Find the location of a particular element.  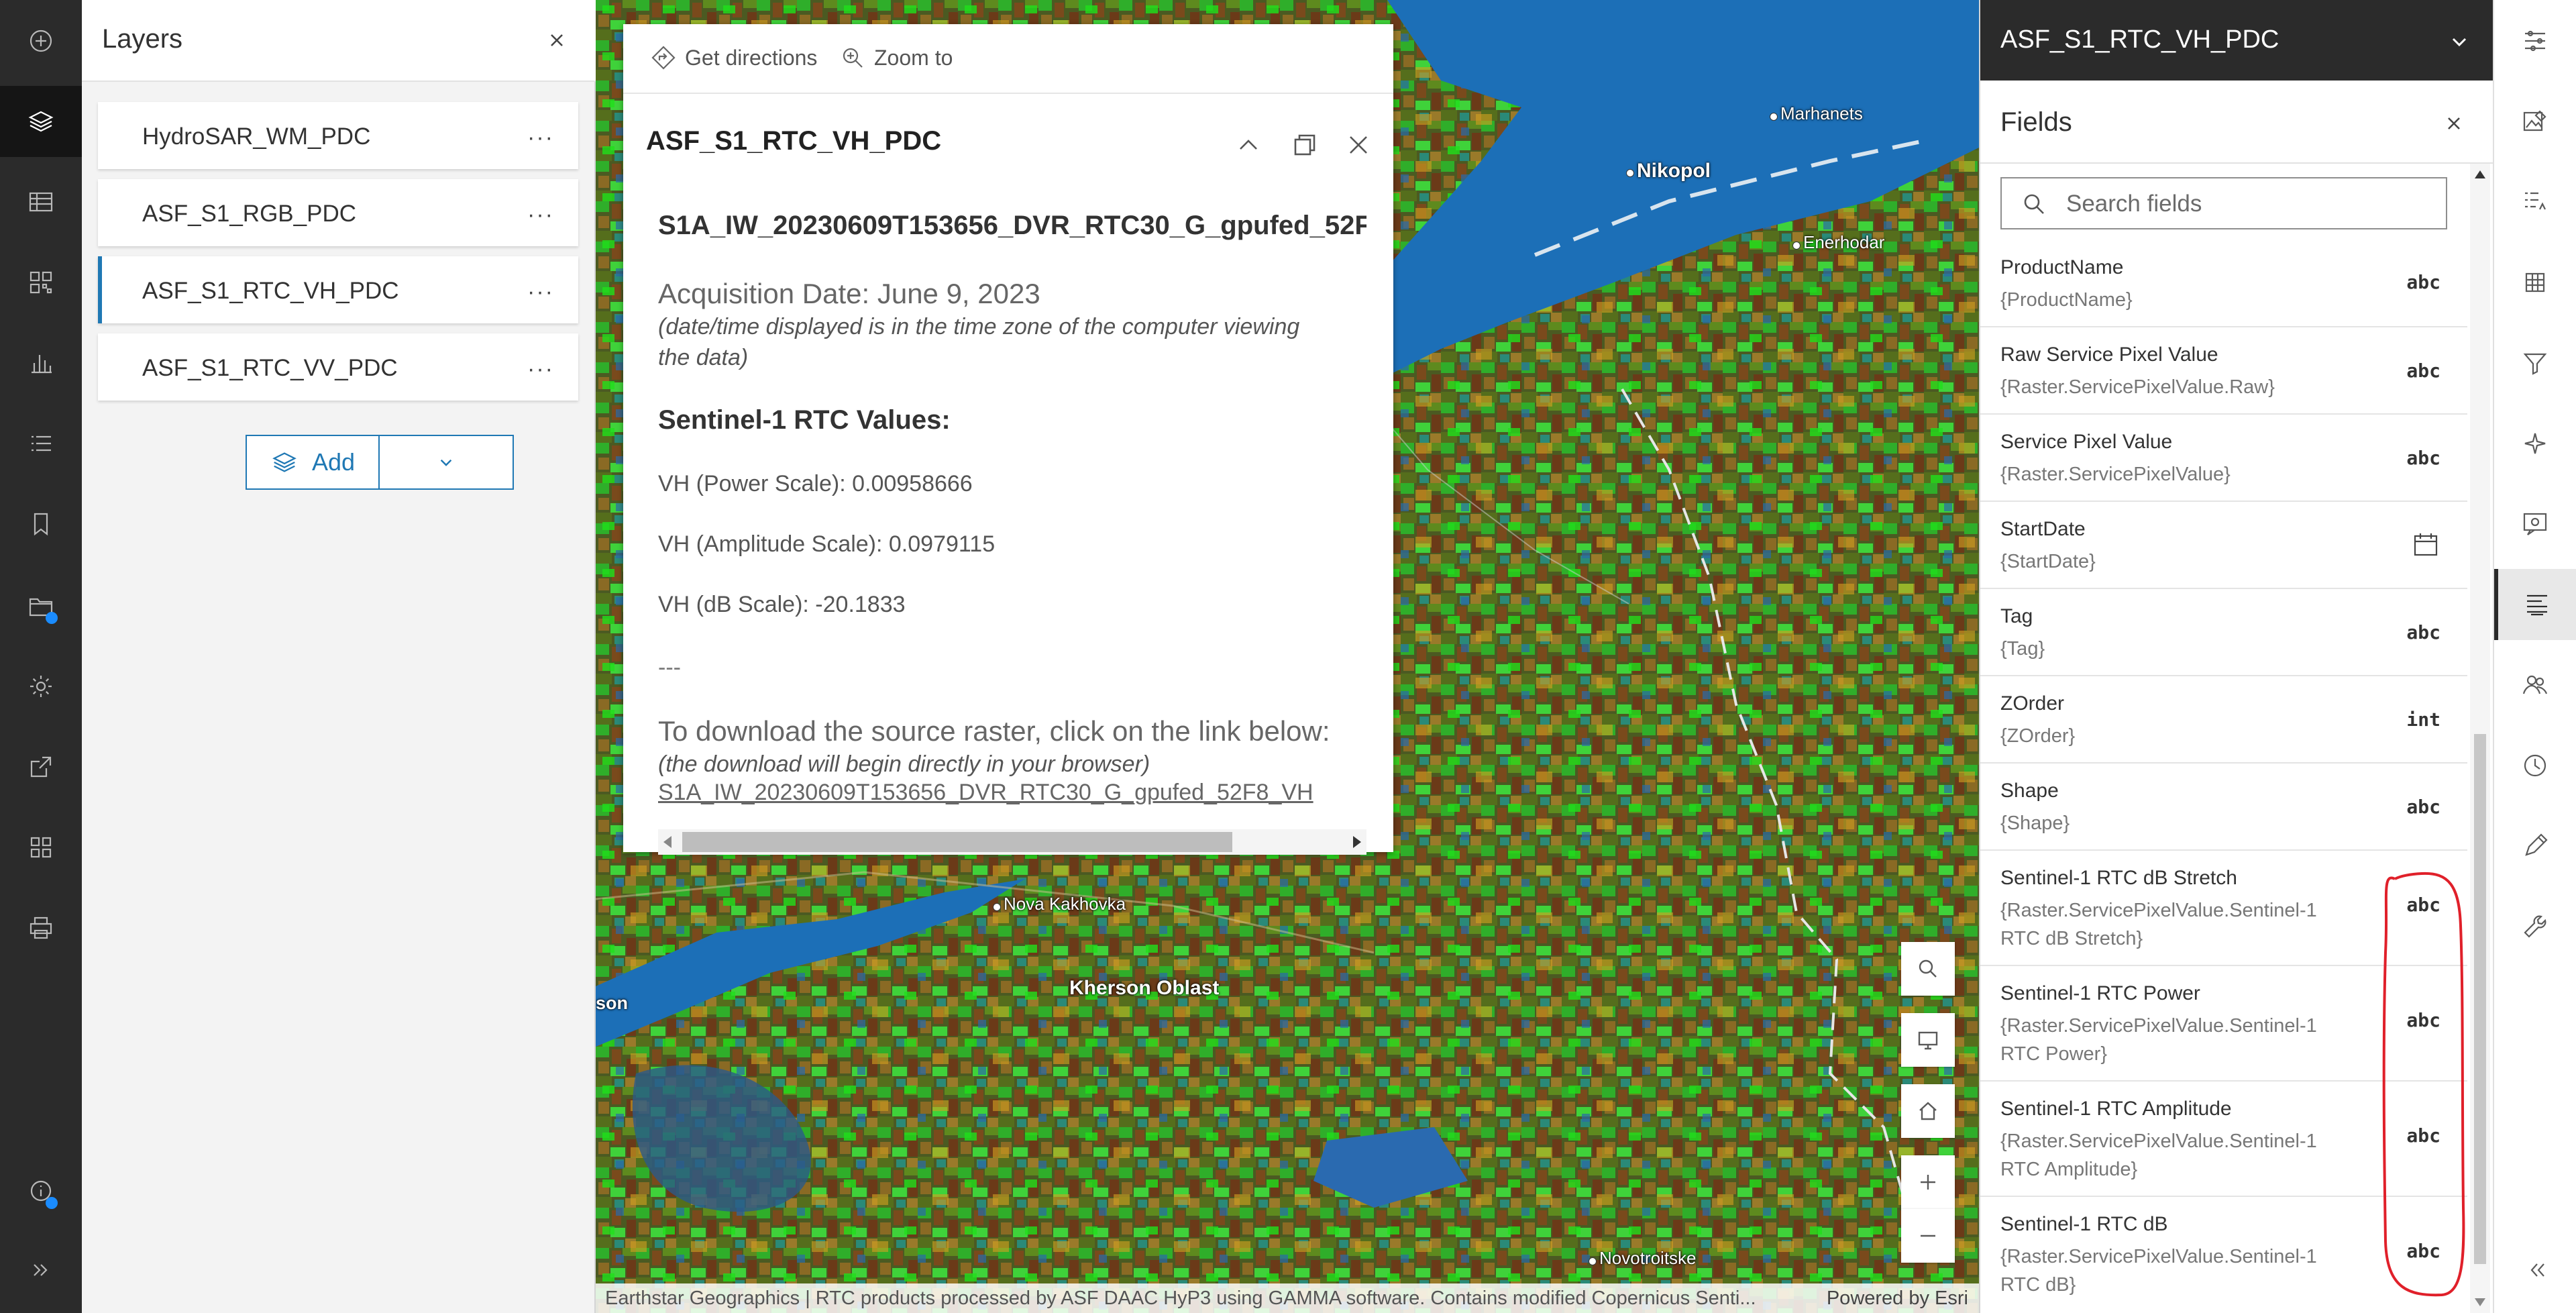

filter-icon is located at coordinates (2535, 364).